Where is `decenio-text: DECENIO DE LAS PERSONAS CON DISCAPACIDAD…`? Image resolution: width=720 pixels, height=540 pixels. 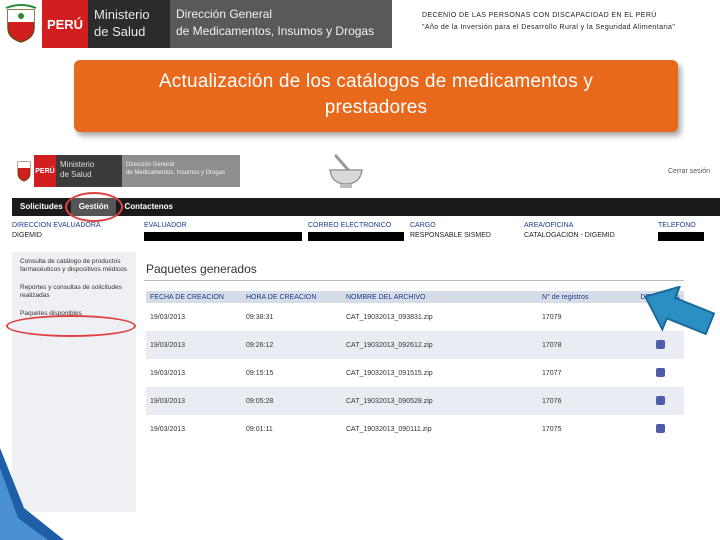
decenio-text: DECENIO DE LAS PERSONAS CON DISCAPACIDAD… is located at coordinates (556, 26).